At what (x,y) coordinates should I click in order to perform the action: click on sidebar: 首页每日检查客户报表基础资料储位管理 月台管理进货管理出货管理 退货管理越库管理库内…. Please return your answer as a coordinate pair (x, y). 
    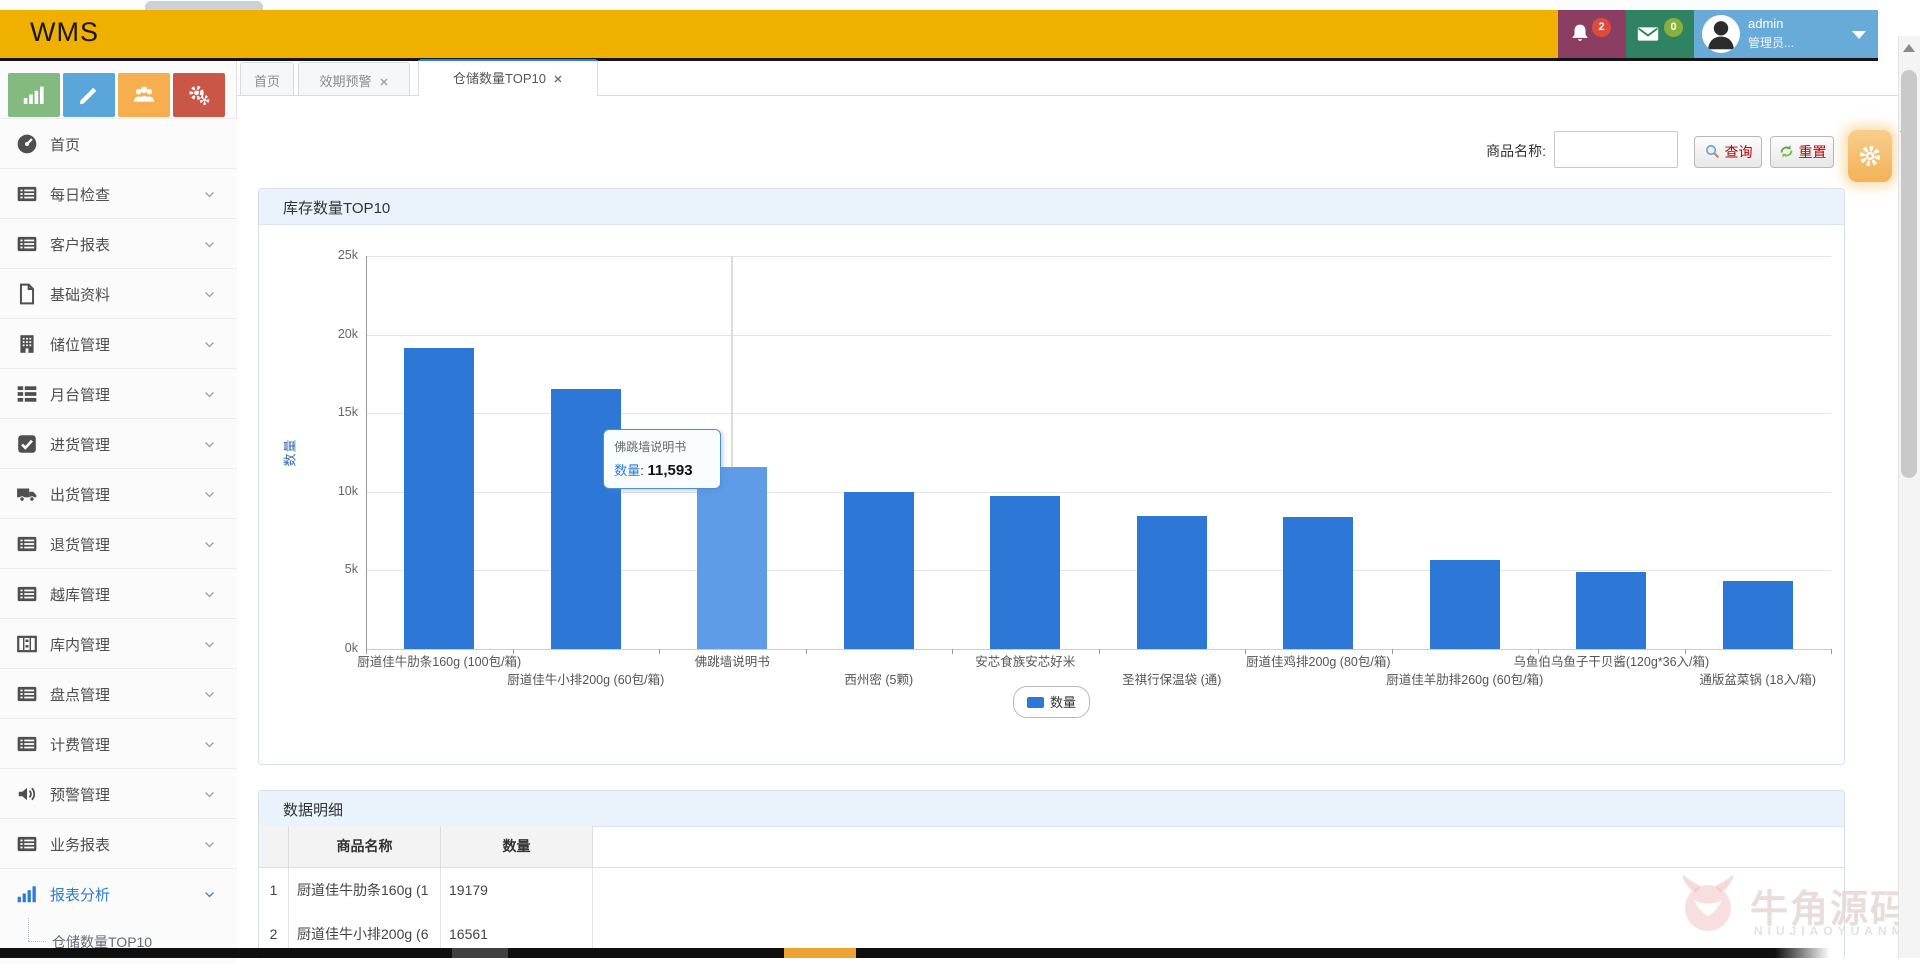
    Looking at the image, I should click on (118, 512).